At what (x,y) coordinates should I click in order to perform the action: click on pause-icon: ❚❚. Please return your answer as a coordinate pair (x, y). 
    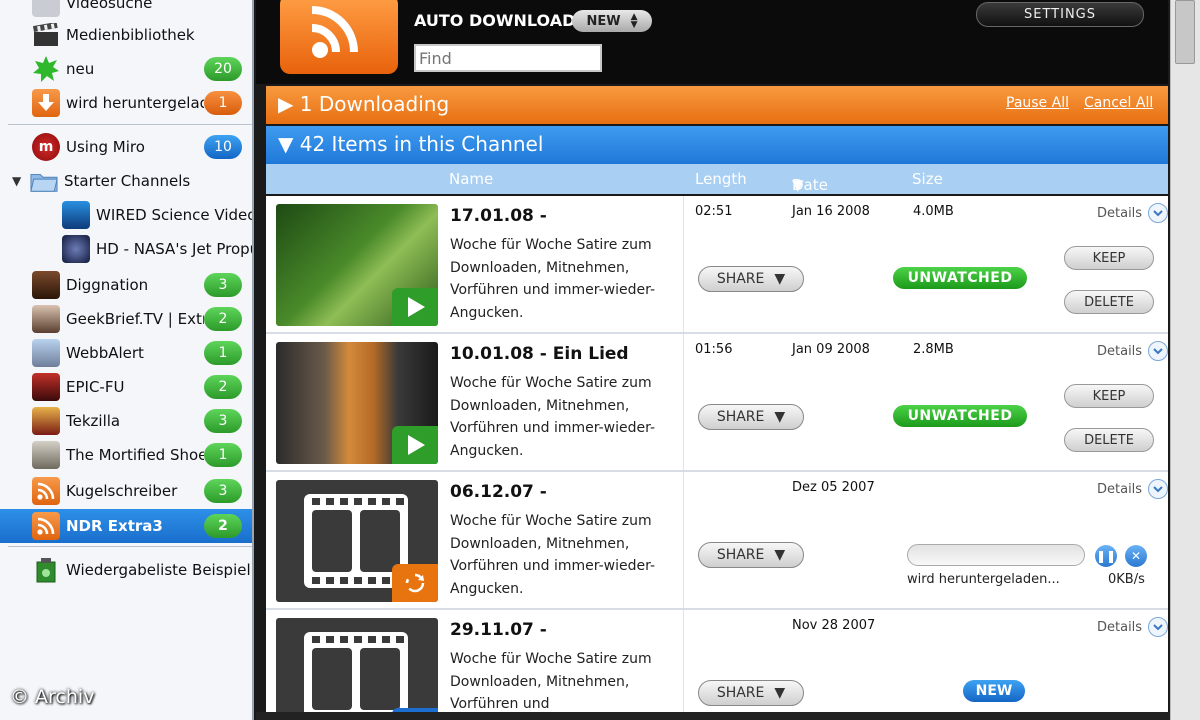
    Looking at the image, I should click on (1106, 556).